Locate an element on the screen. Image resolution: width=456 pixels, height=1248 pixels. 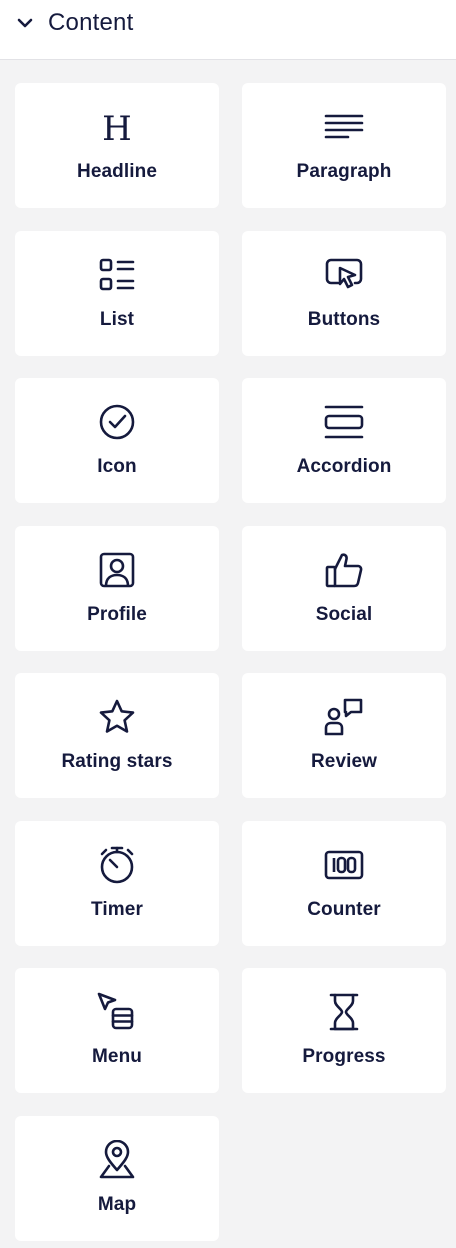
section-title: Content is located at coordinates (91, 22).